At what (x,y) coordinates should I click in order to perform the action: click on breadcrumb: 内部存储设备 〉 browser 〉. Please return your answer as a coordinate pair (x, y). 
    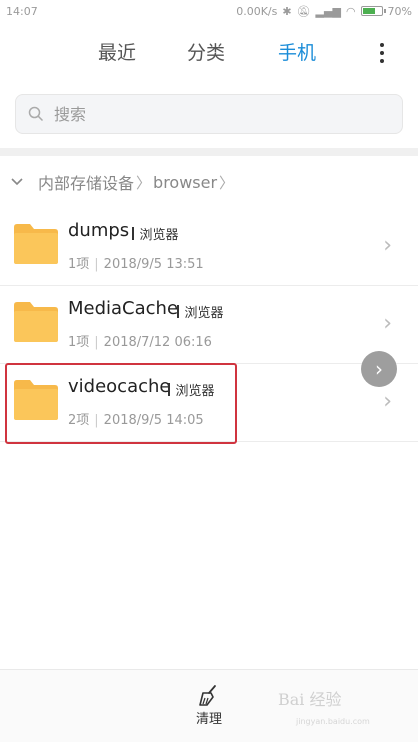
    Looking at the image, I should click on (123, 182).